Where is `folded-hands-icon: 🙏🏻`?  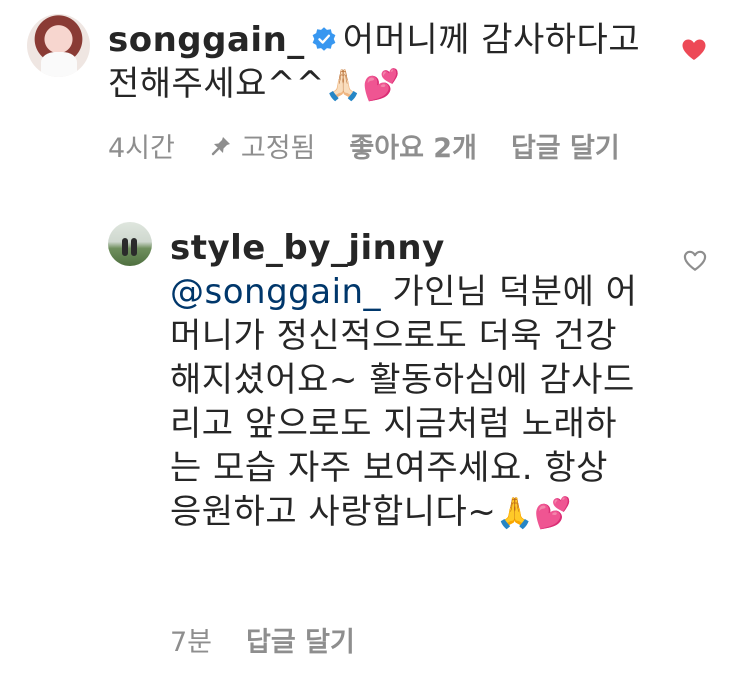 folded-hands-icon: 🙏🏻 is located at coordinates (343, 85).